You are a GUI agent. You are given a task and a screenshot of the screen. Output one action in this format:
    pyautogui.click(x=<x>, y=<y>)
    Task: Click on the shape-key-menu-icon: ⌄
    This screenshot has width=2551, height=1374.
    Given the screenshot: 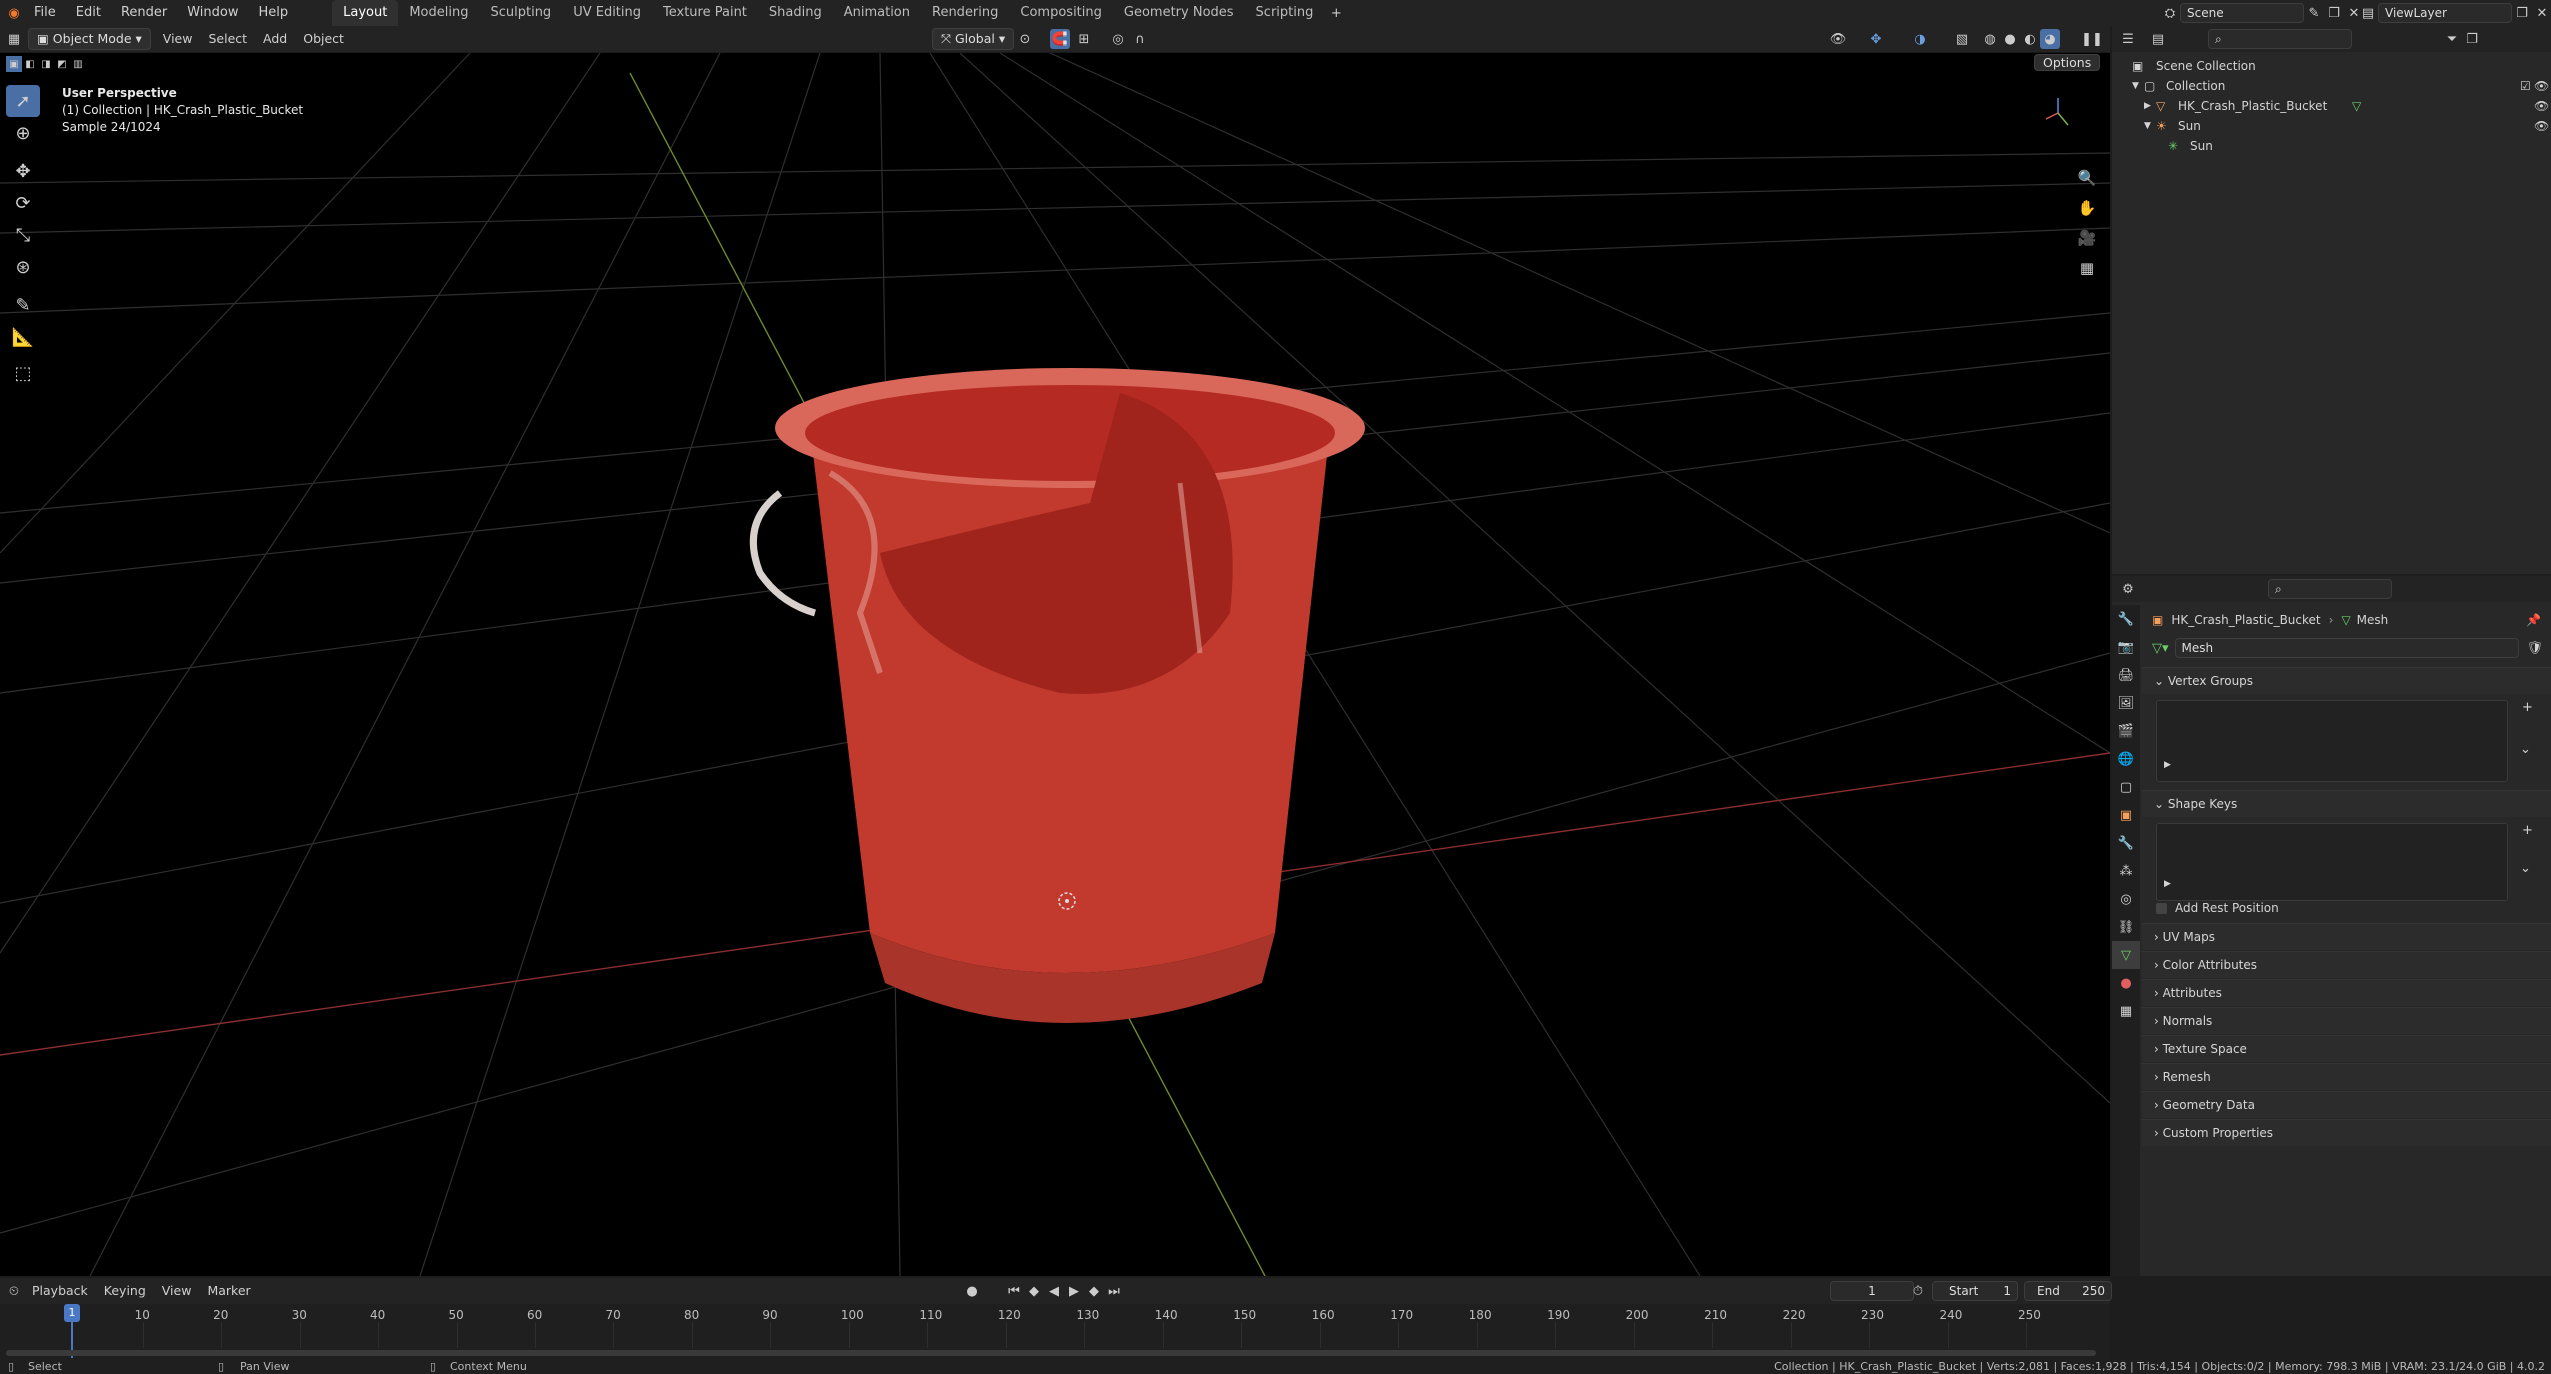 What is the action you would take?
    pyautogui.click(x=2525, y=868)
    